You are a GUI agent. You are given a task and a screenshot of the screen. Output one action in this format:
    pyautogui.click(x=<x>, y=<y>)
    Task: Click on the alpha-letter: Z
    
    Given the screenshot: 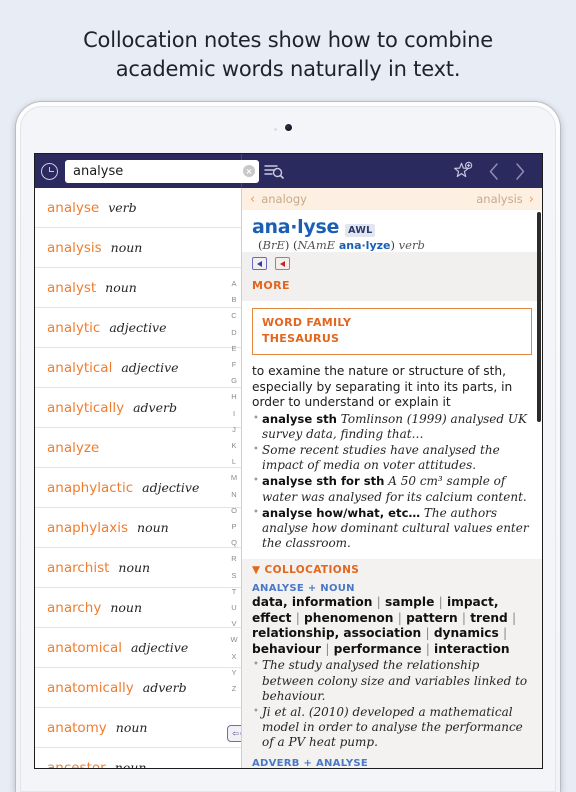 What is the action you would take?
    pyautogui.click(x=234, y=689)
    